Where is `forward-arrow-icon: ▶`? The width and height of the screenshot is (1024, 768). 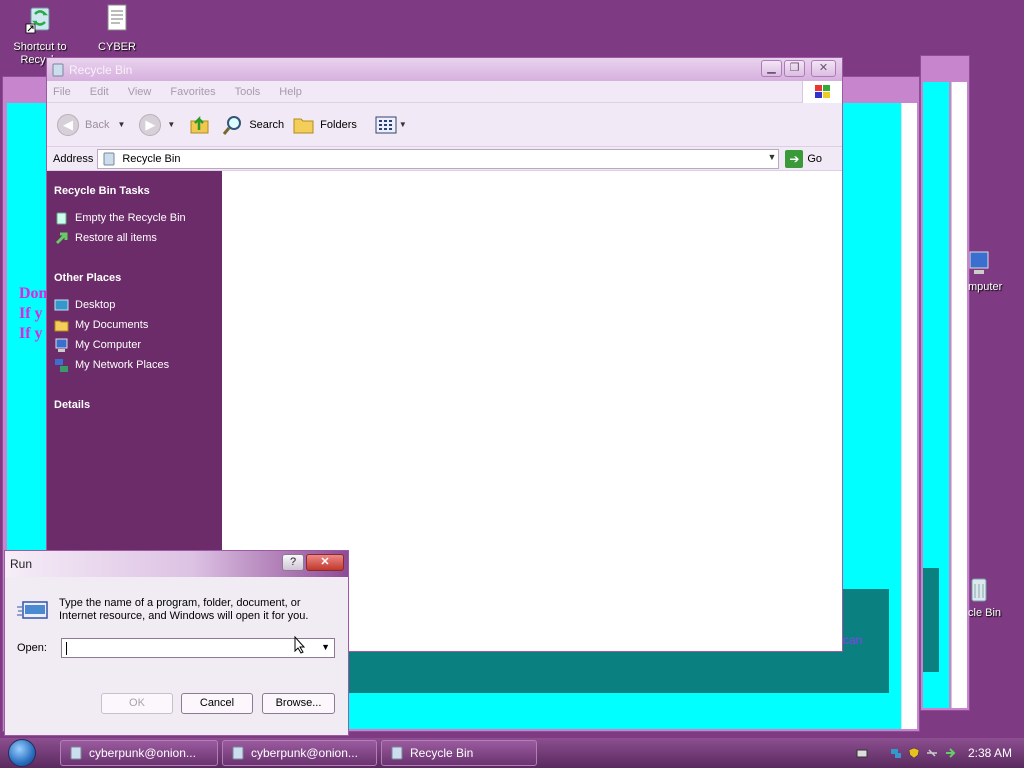 forward-arrow-icon: ▶ is located at coordinates (150, 124).